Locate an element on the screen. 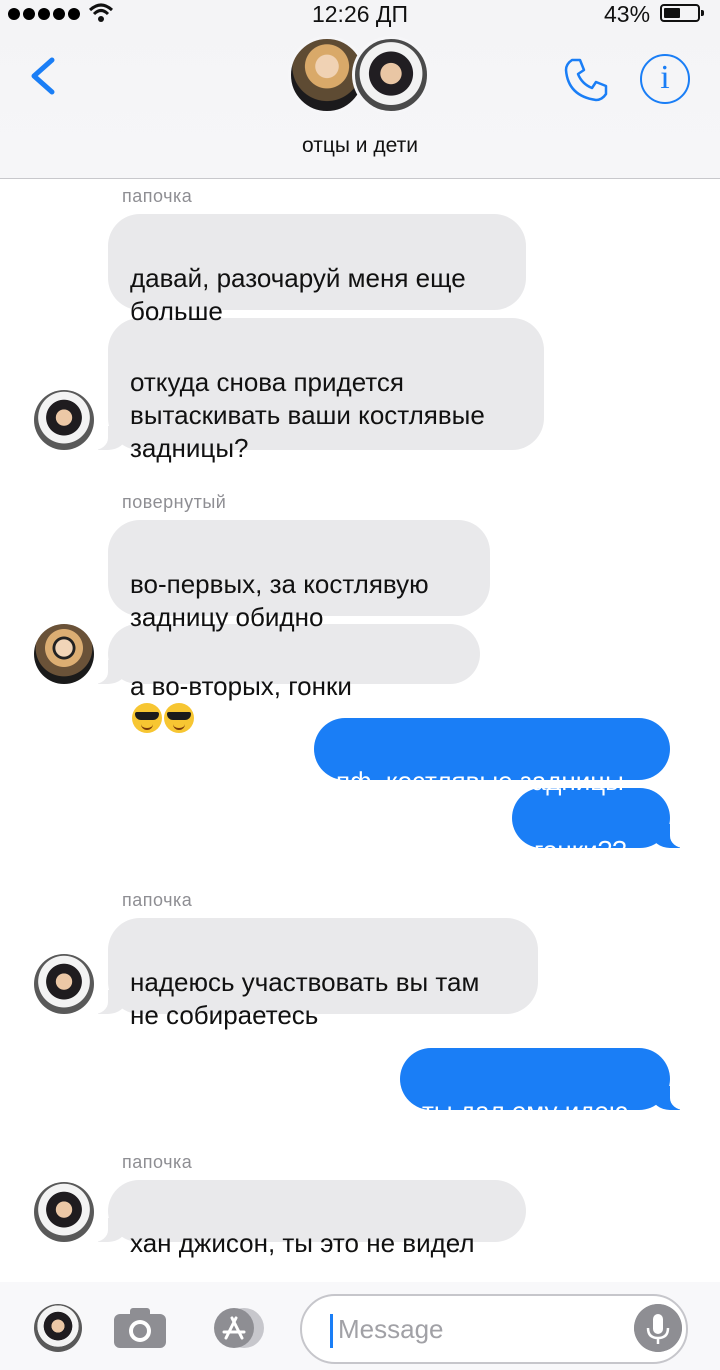 The height and width of the screenshot is (1370, 720). incoming-message: давай, разочаруй меня еще больше is located at coordinates (317, 270).